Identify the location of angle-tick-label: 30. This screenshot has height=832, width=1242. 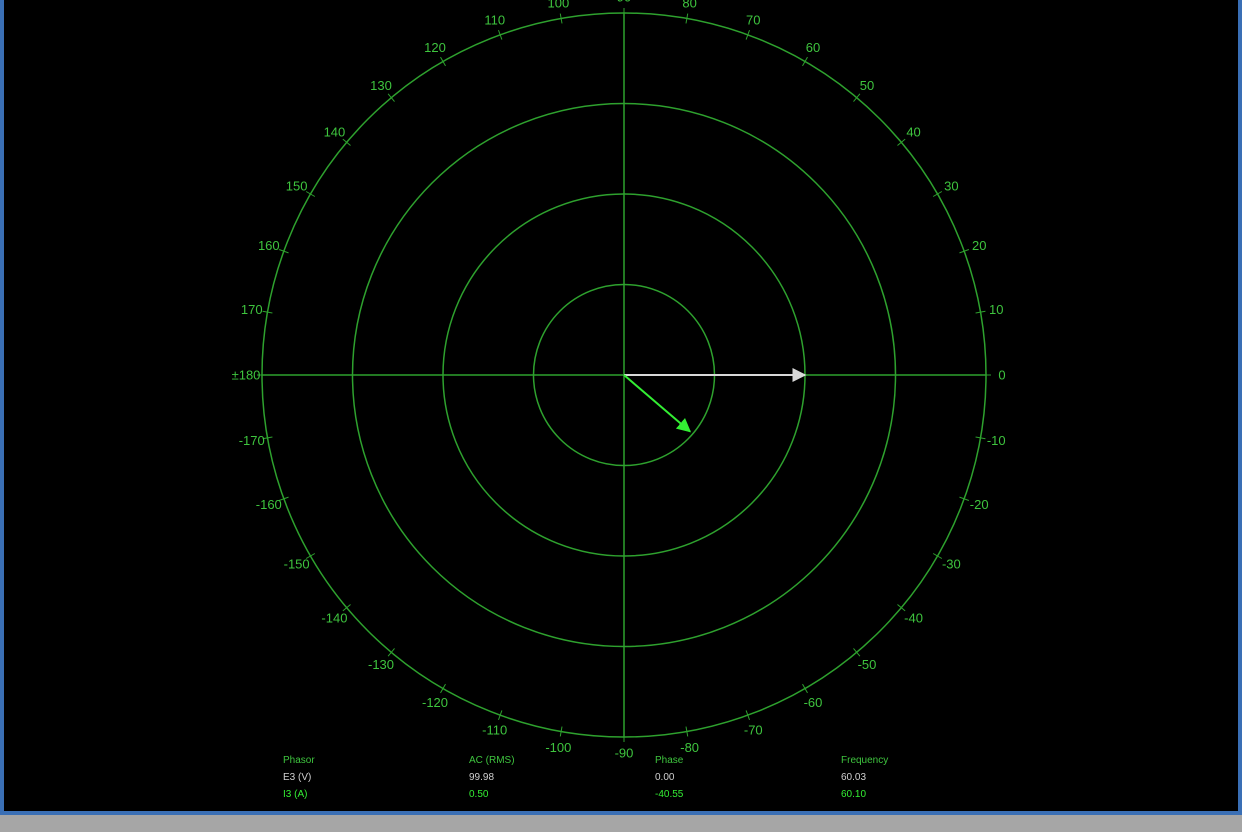
(951, 186).